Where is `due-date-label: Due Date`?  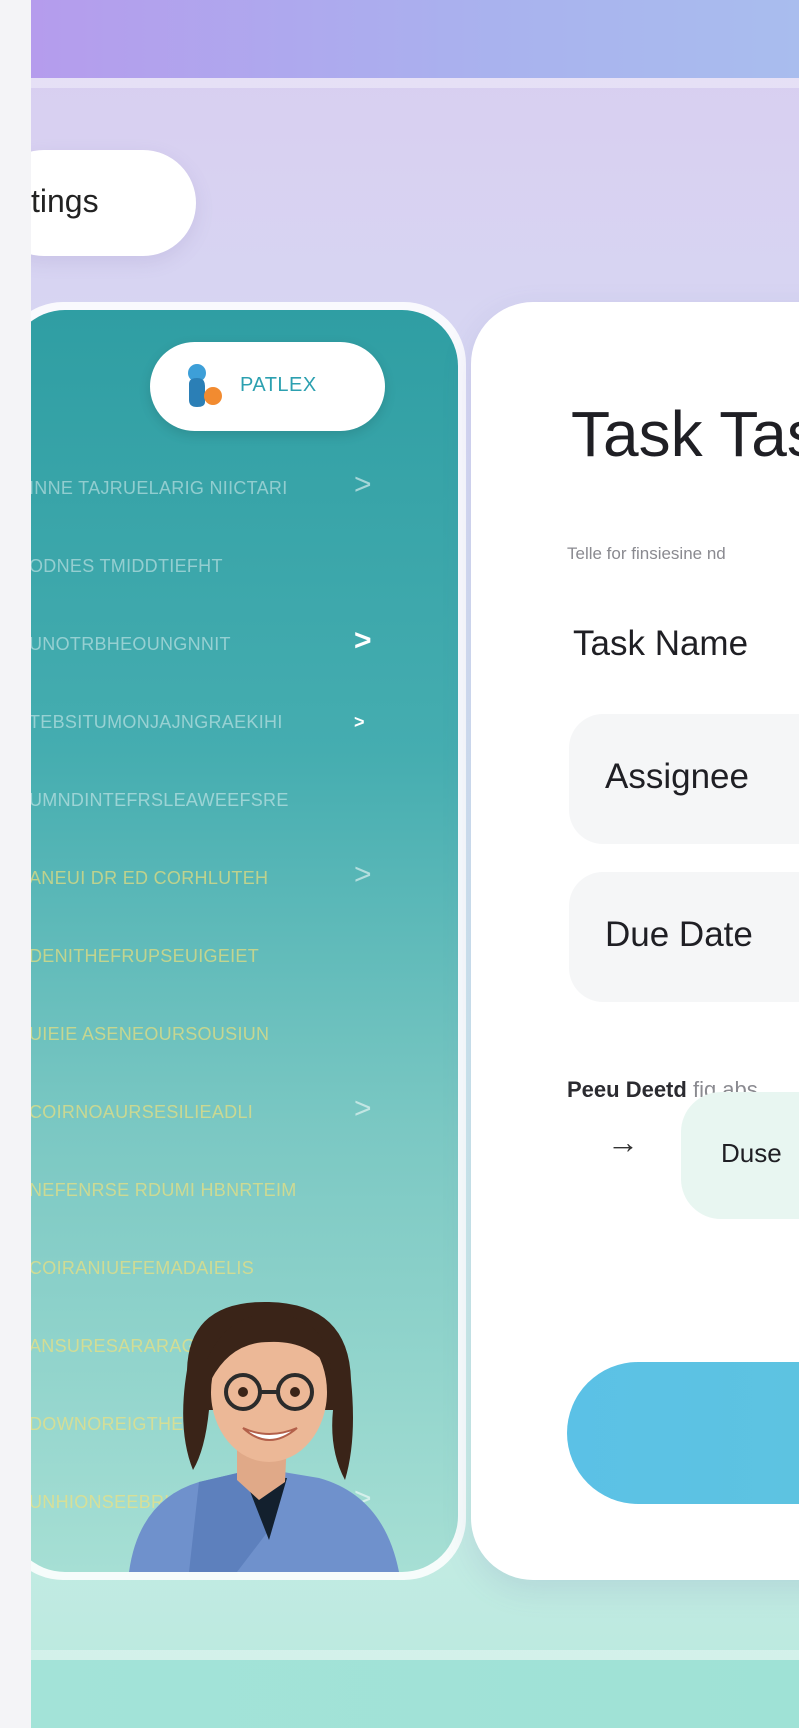
due-date-label: Due Date is located at coordinates (679, 934).